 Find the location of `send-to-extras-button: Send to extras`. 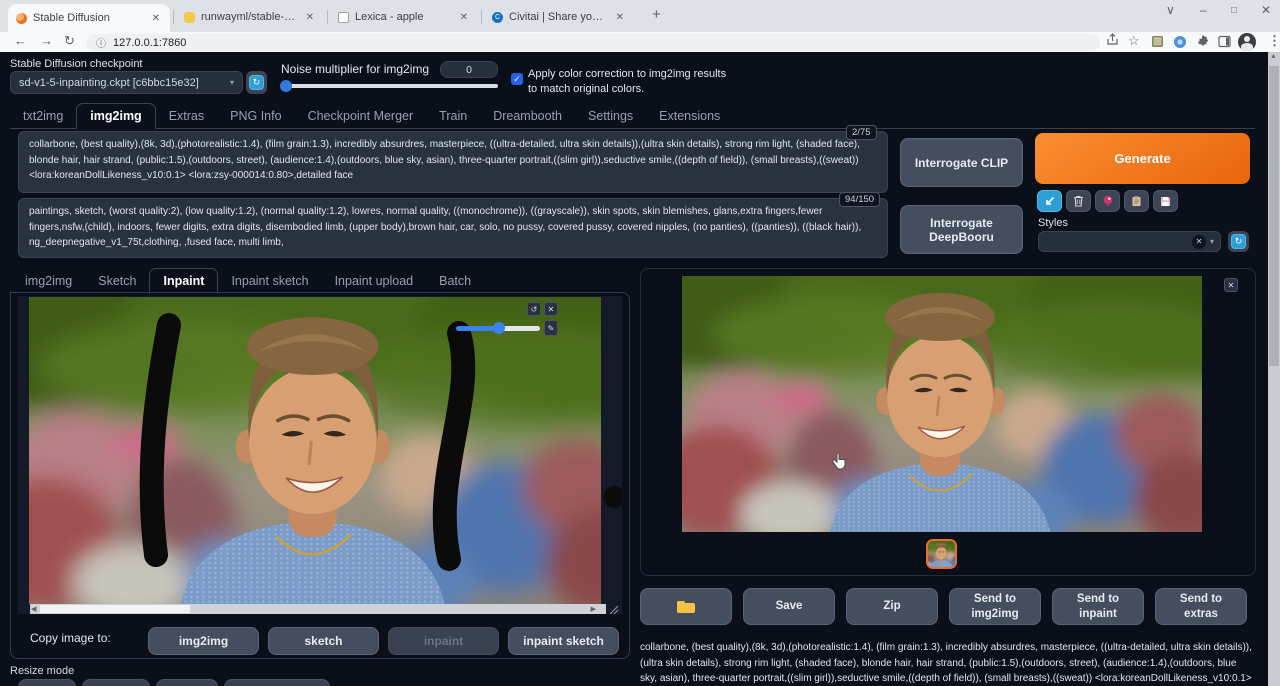

send-to-extras-button: Send to extras is located at coordinates (1201, 606).